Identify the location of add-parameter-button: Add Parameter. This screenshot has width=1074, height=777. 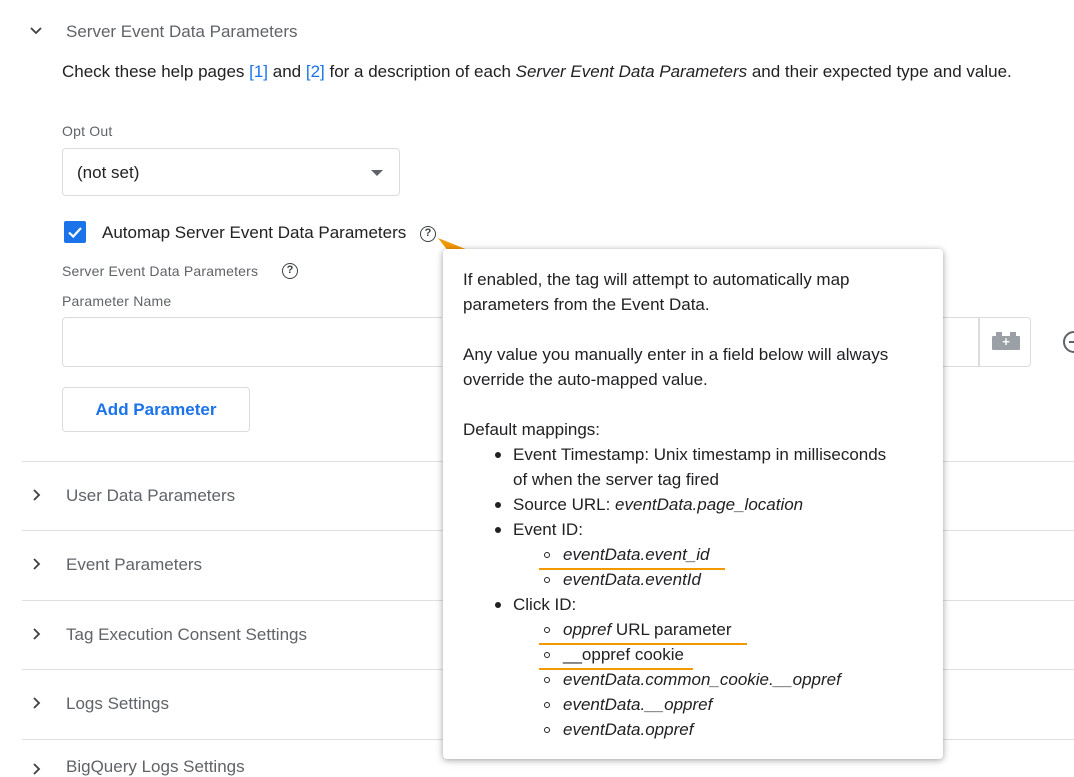
(156, 409).